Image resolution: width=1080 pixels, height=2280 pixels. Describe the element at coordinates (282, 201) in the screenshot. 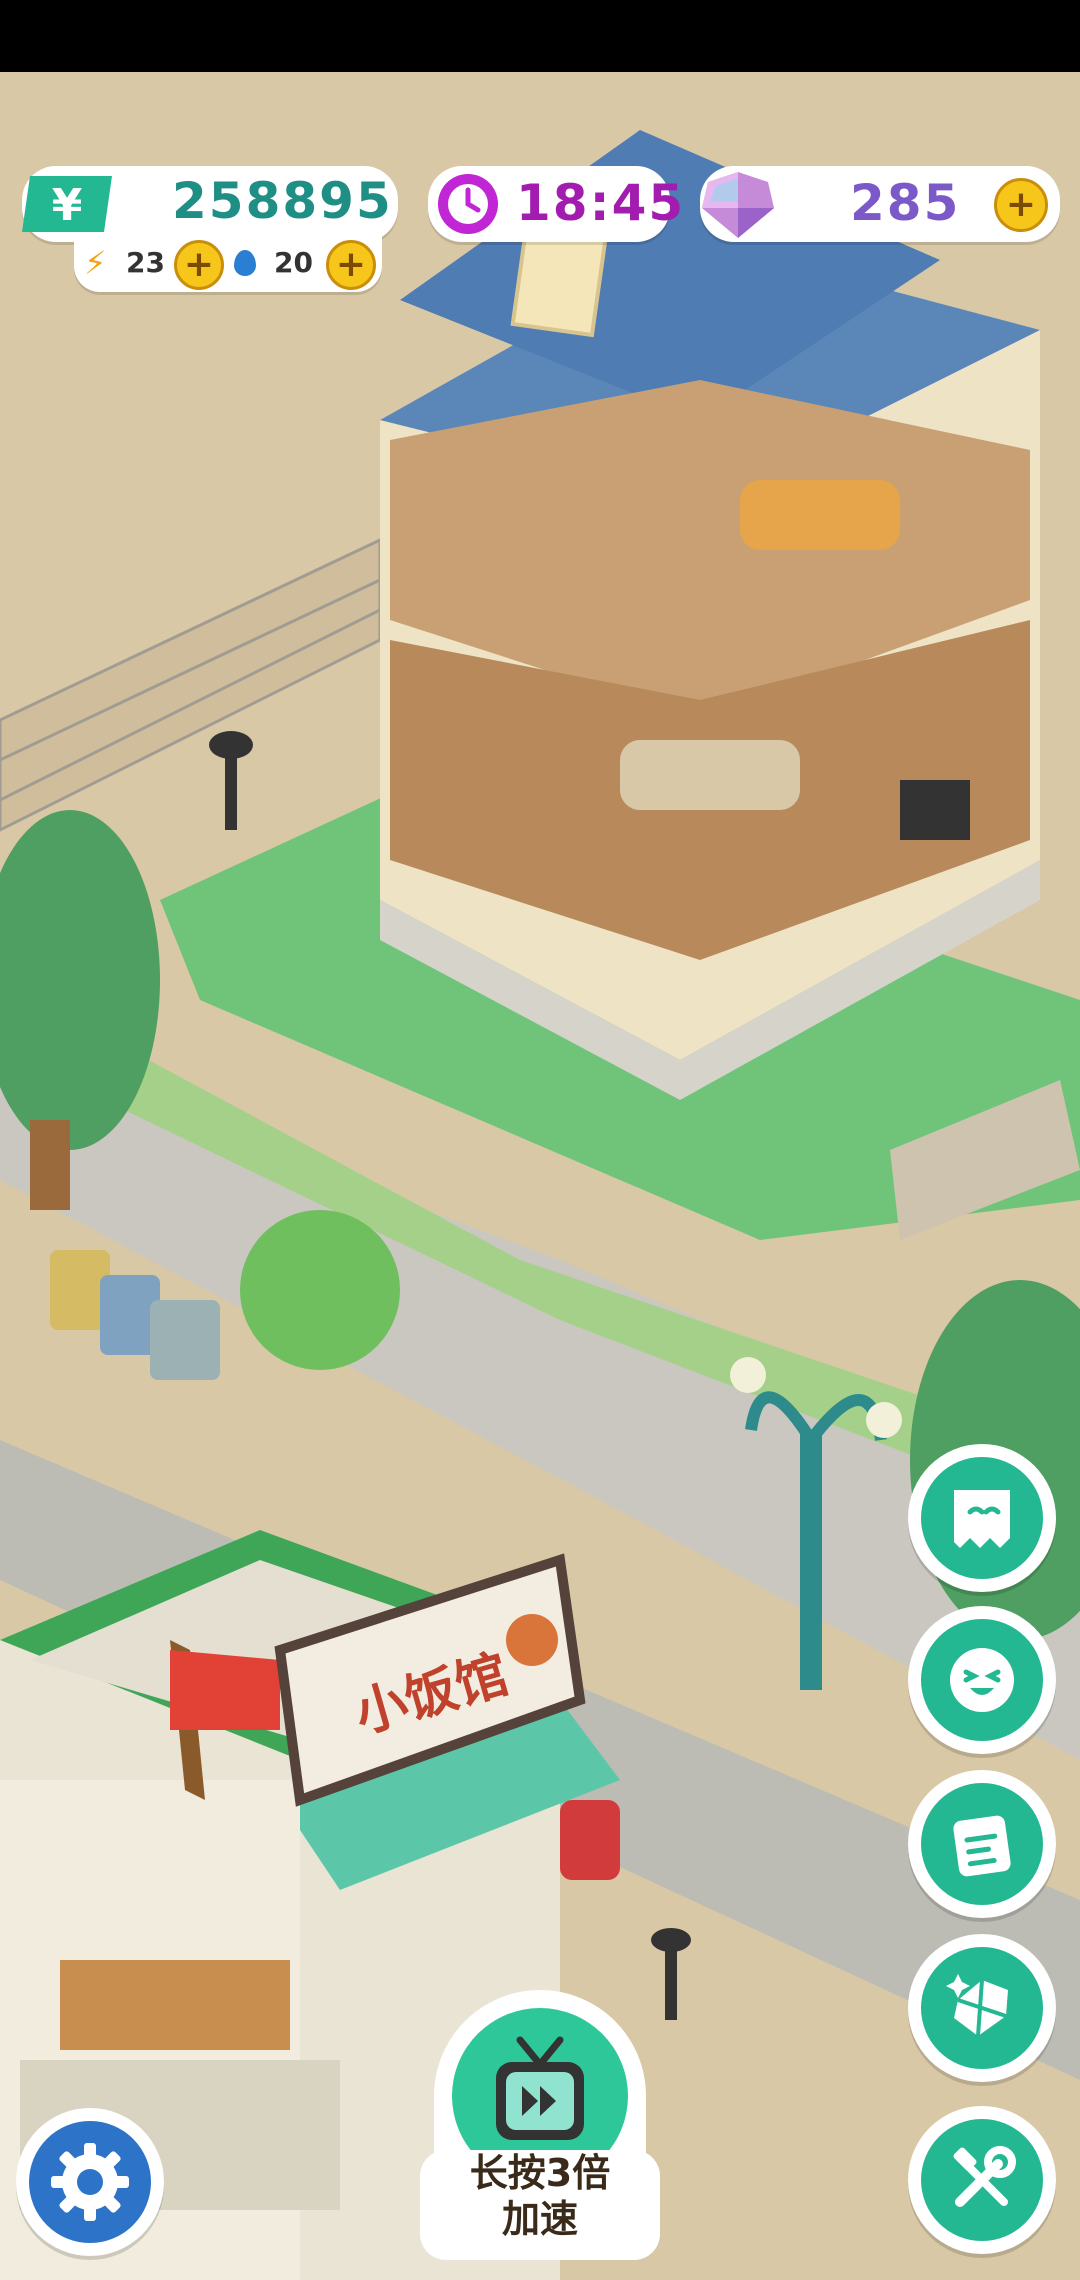

I see `money-value: 258895` at that location.